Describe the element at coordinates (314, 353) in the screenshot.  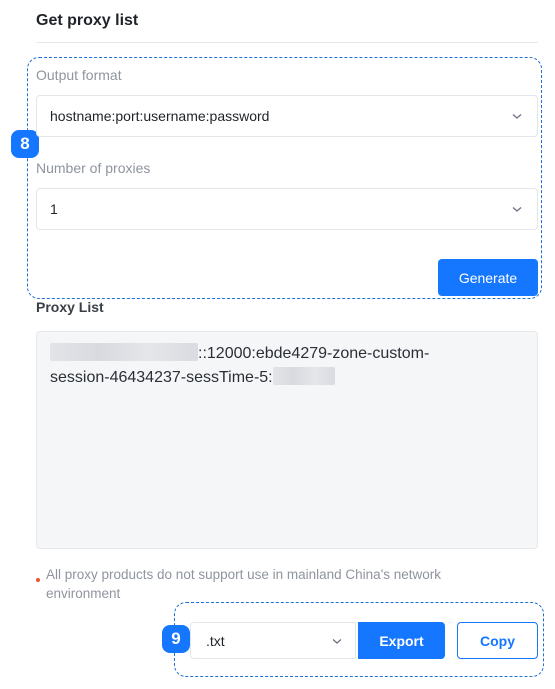
I see `proxy-line-1-text: ::12000:ebde4279-zone-custom-` at that location.